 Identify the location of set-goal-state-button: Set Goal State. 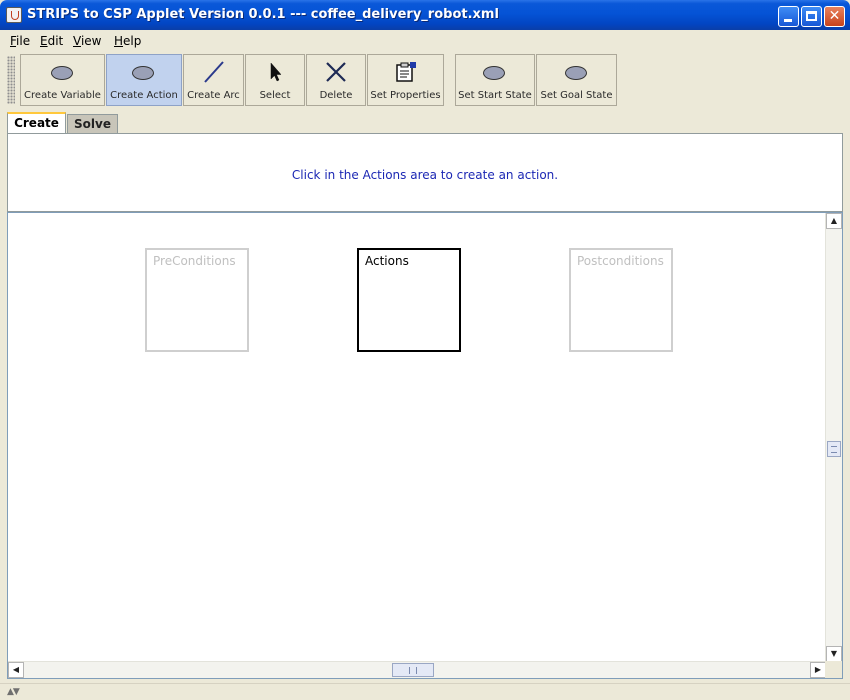
(576, 80).